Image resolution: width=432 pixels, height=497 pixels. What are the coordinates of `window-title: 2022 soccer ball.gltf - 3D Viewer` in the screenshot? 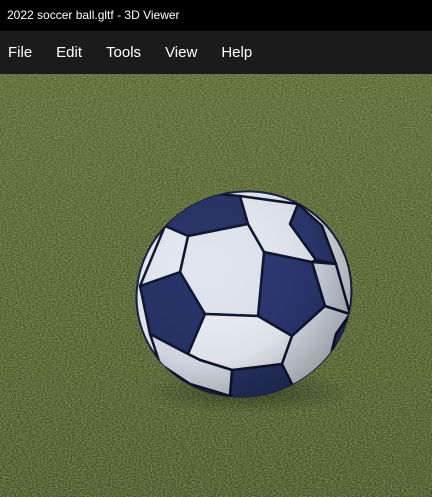 It's located at (216, 15).